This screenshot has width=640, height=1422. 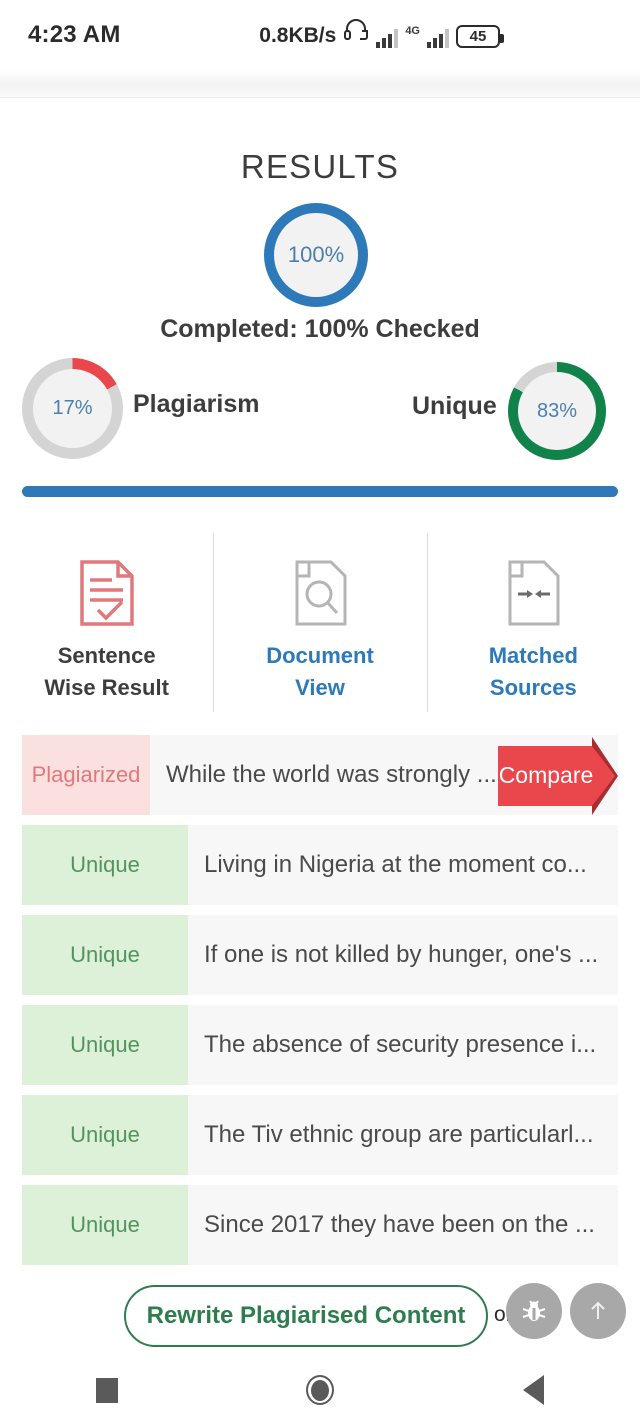 I want to click on tab-line2: Wise Result, so click(x=106, y=687).